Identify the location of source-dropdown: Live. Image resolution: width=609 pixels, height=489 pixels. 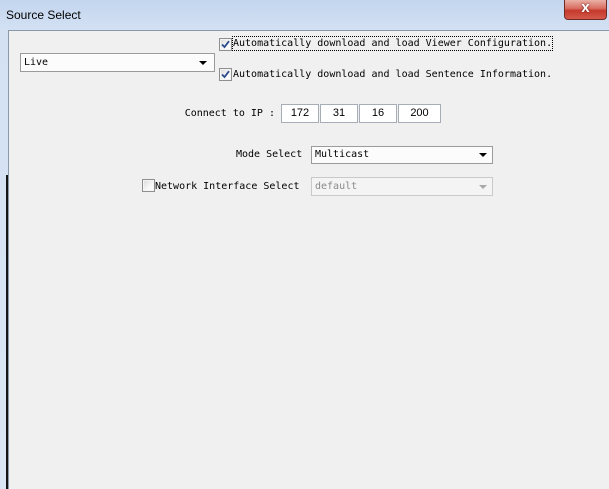
(117, 62).